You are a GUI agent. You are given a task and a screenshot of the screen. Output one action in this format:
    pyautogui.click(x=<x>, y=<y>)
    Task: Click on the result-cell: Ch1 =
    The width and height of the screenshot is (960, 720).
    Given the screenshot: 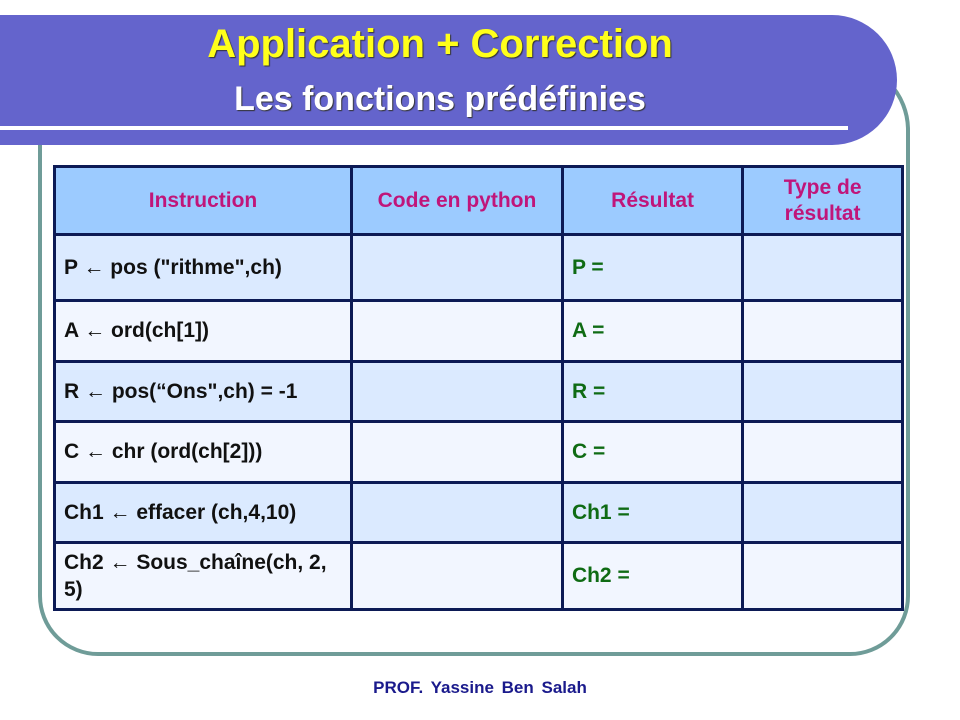 What is the action you would take?
    pyautogui.click(x=652, y=512)
    